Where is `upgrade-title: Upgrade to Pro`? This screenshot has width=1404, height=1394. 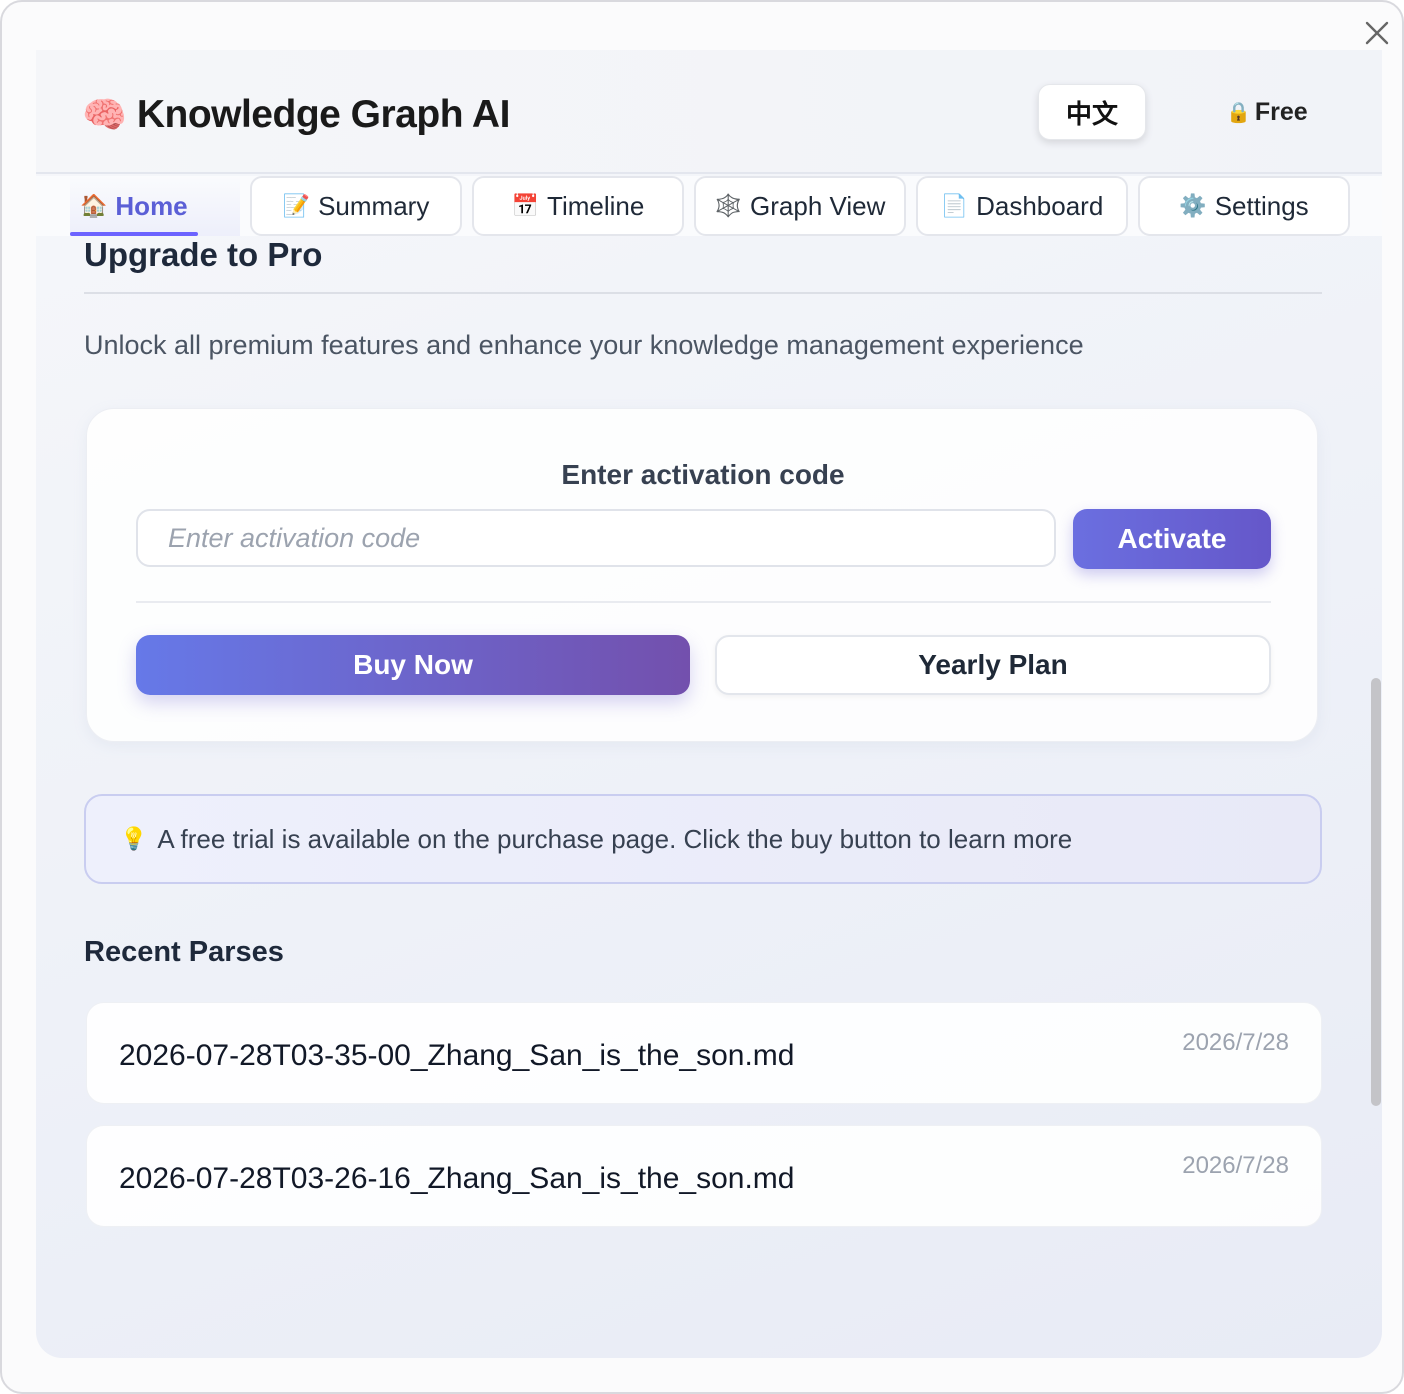
upgrade-title: Upgrade to Pro is located at coordinates (203, 254).